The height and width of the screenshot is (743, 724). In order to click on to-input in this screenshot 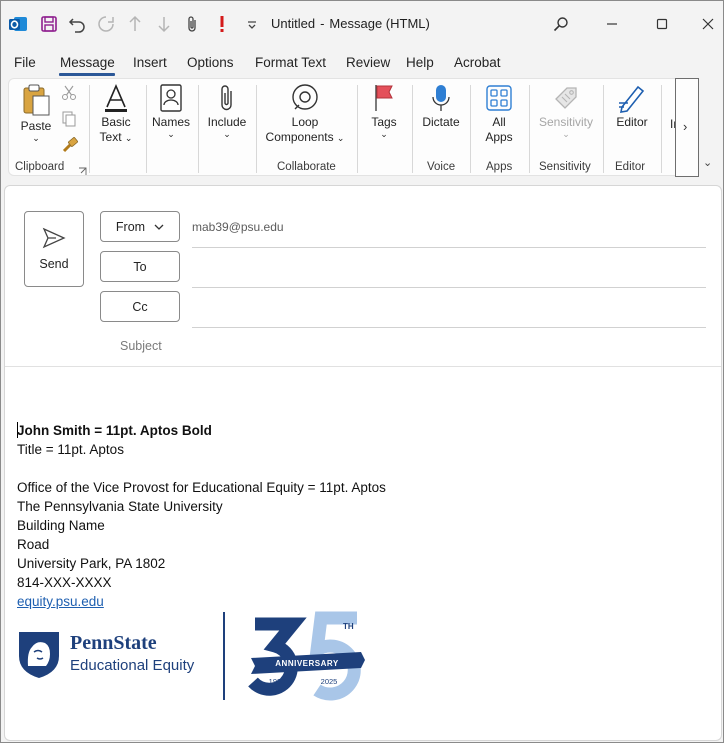, I will do `click(449, 287)`.